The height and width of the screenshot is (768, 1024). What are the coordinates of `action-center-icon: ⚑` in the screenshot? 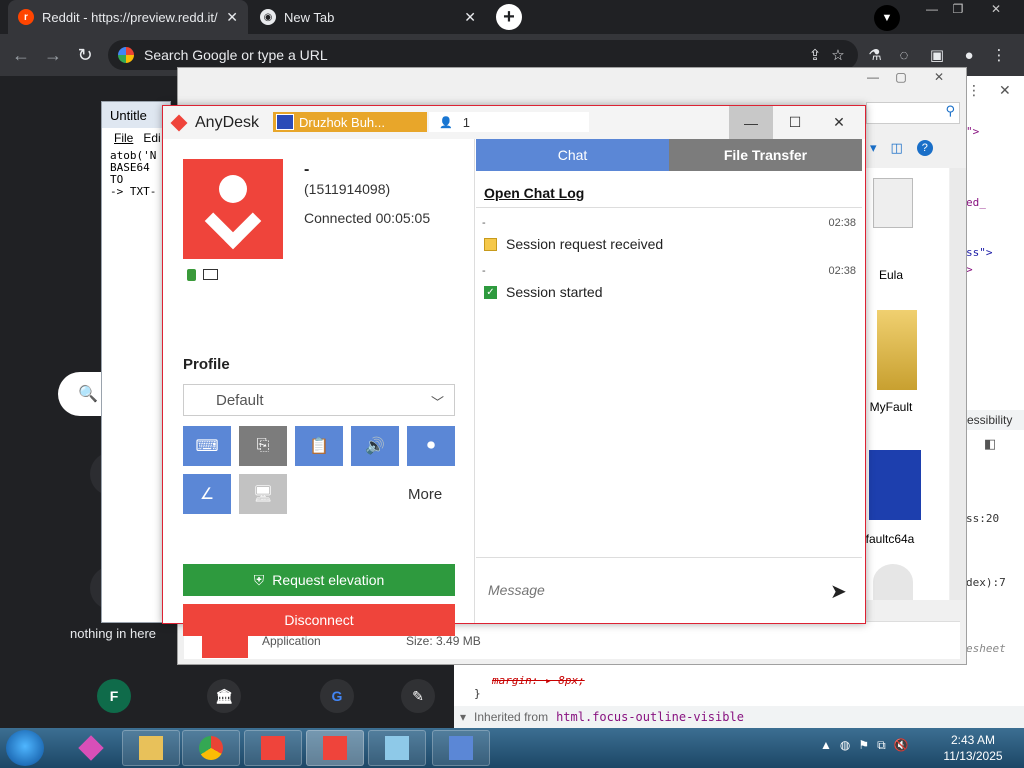 It's located at (863, 745).